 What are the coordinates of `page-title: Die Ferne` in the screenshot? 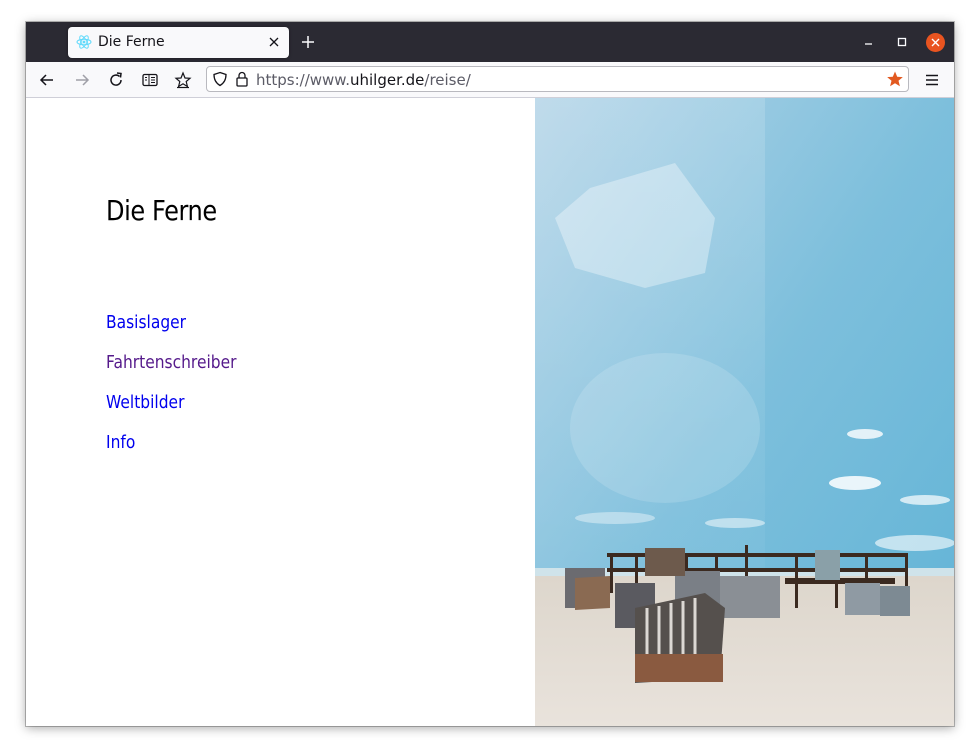 It's located at (161, 210).